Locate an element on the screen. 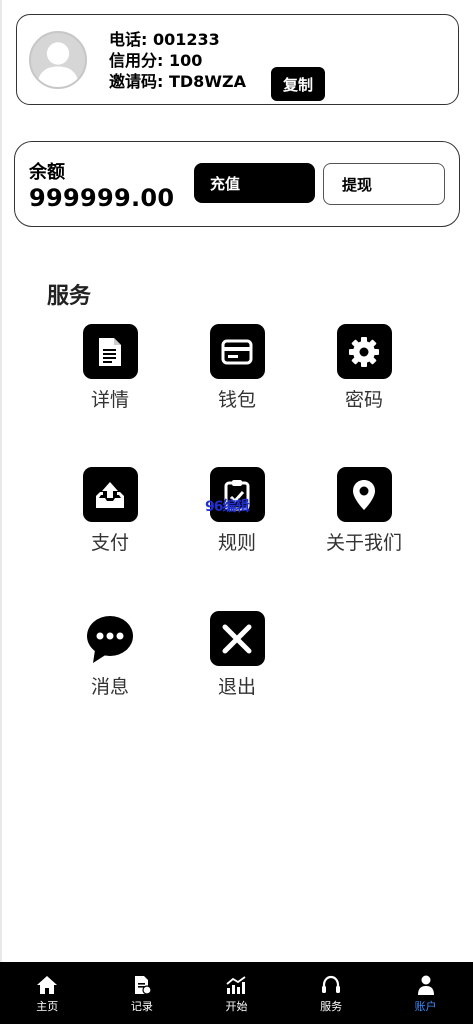  profile-card: 电话: 001233 信用分: 100 邀请码: TD8WZA 复制 is located at coordinates (237, 59).